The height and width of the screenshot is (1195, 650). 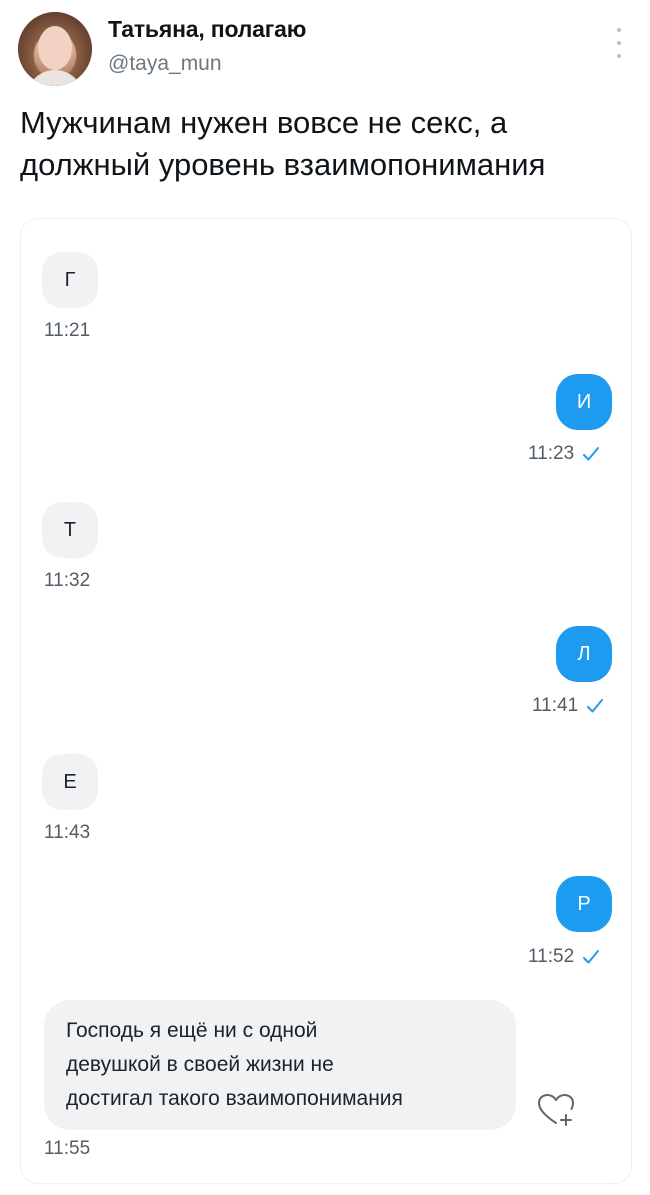 What do you see at coordinates (556, 1110) in the screenshot?
I see `heart-plus-icon` at bounding box center [556, 1110].